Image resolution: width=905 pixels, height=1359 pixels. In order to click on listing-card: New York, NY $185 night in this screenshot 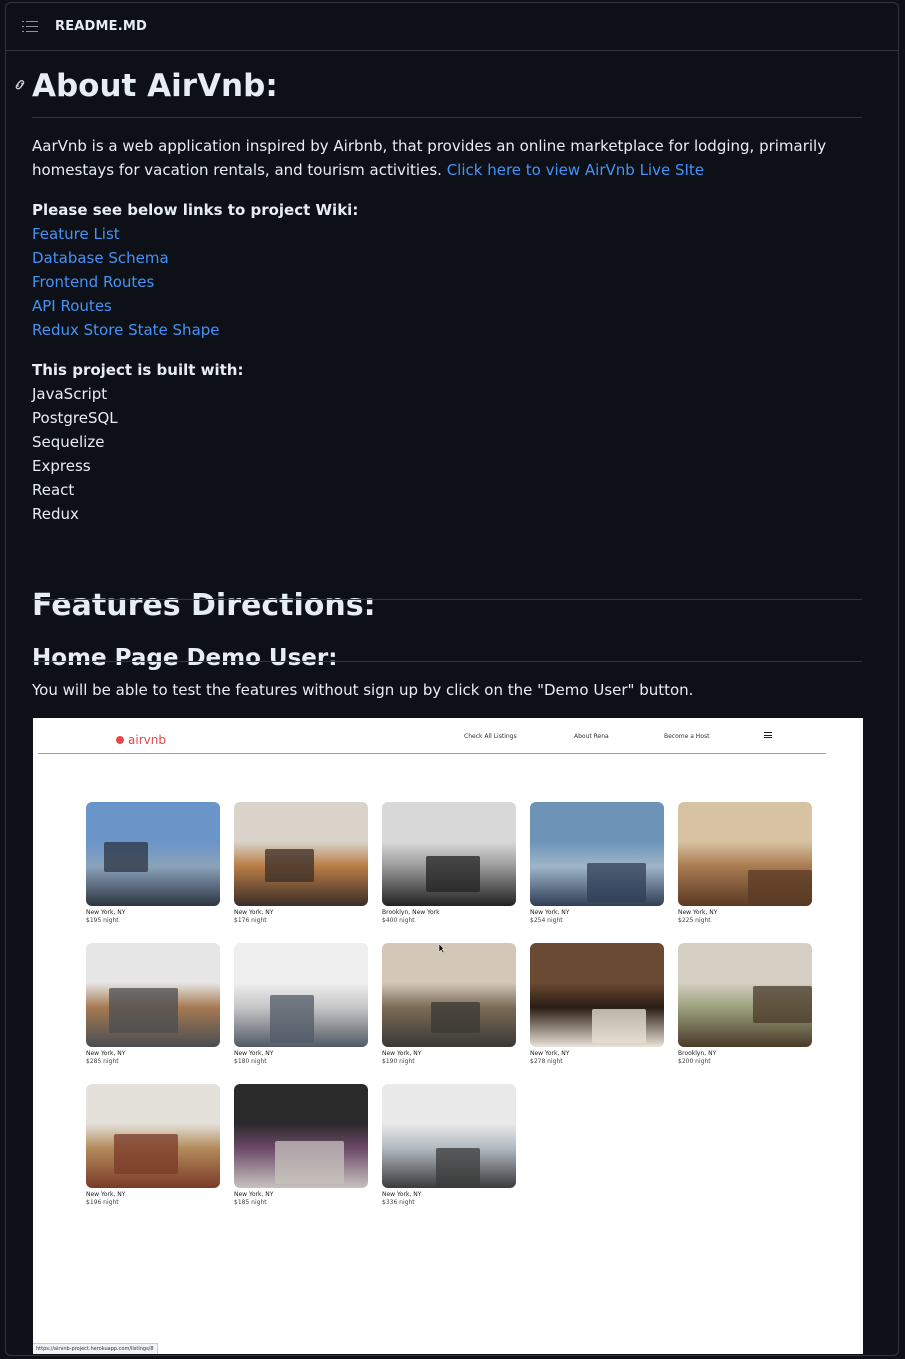, I will do `click(301, 1145)`.